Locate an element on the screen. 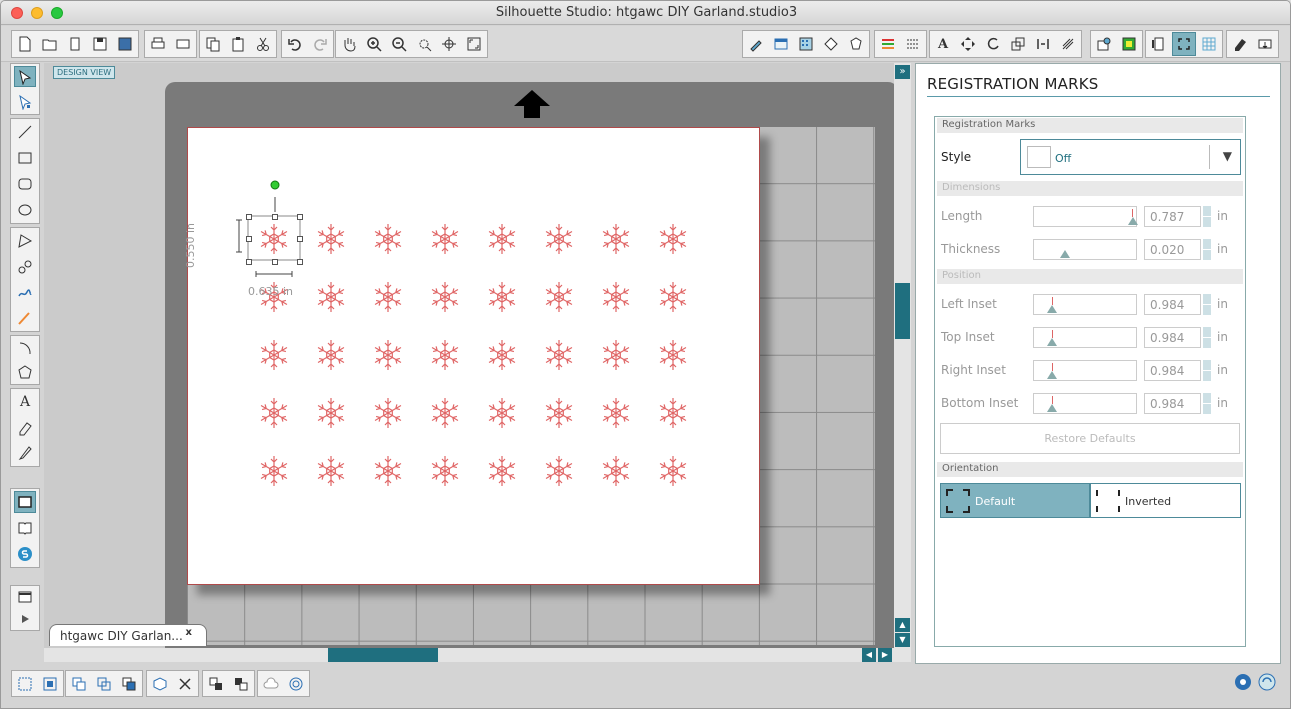  make-compound-icon is located at coordinates (79, 684).